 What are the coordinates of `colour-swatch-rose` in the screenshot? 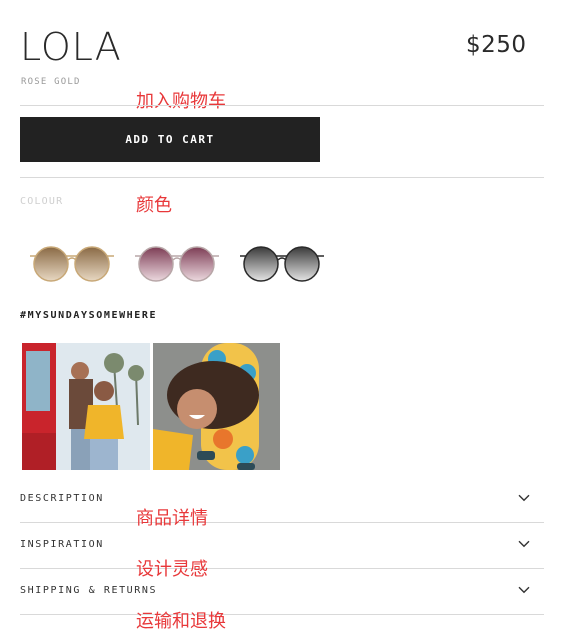 It's located at (177, 262).